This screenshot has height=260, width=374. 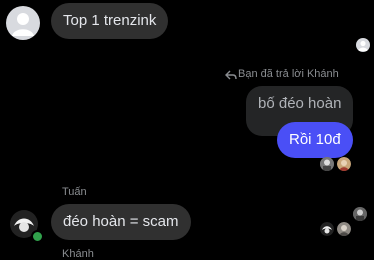 What do you see at coordinates (231, 74) in the screenshot?
I see `reply-arrow-icon` at bounding box center [231, 74].